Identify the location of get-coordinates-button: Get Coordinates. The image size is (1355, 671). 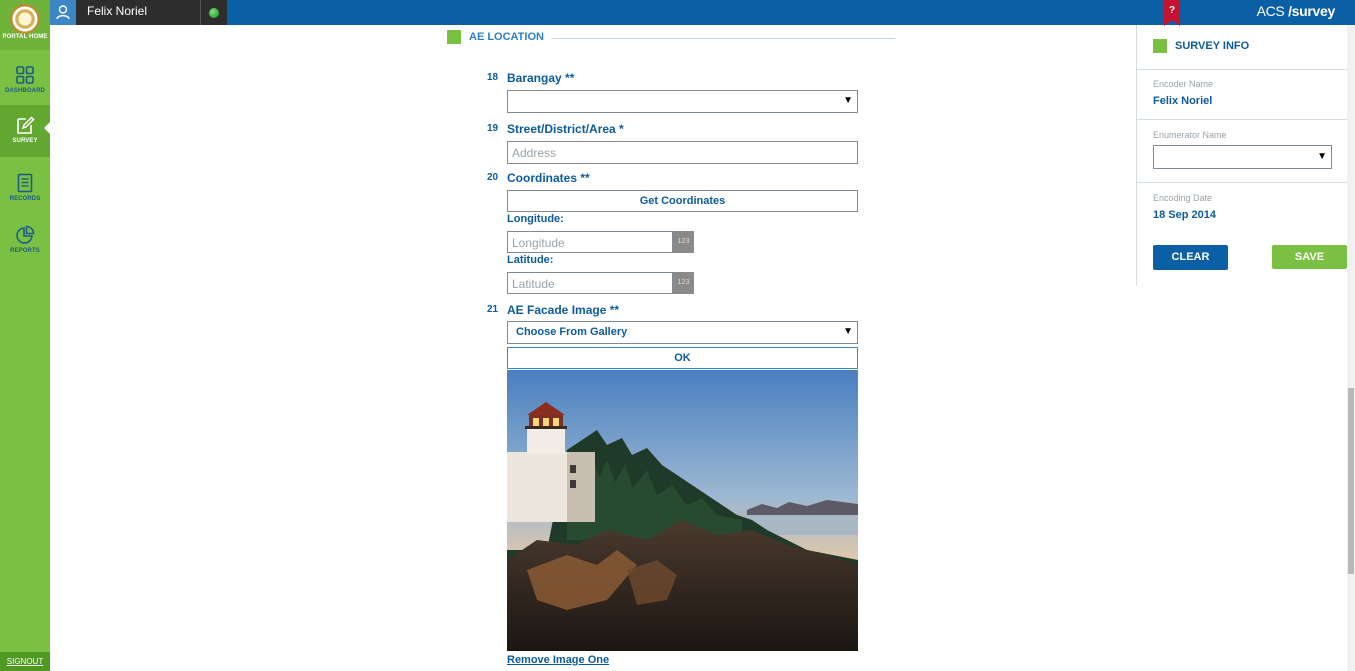
(682, 201).